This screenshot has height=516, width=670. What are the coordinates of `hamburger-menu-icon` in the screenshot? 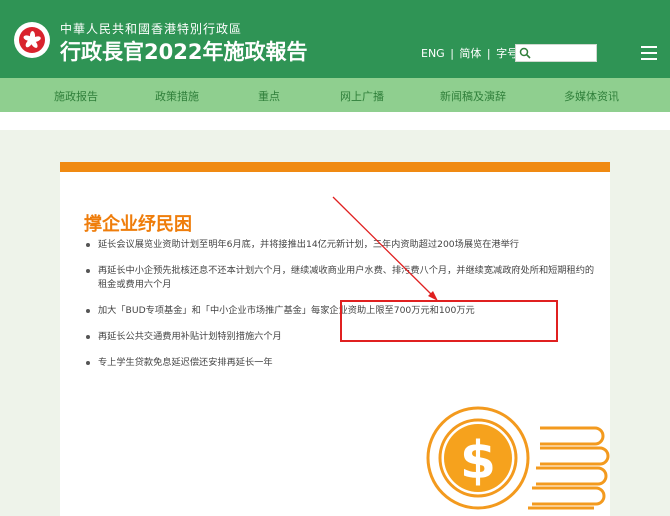 It's located at (649, 53).